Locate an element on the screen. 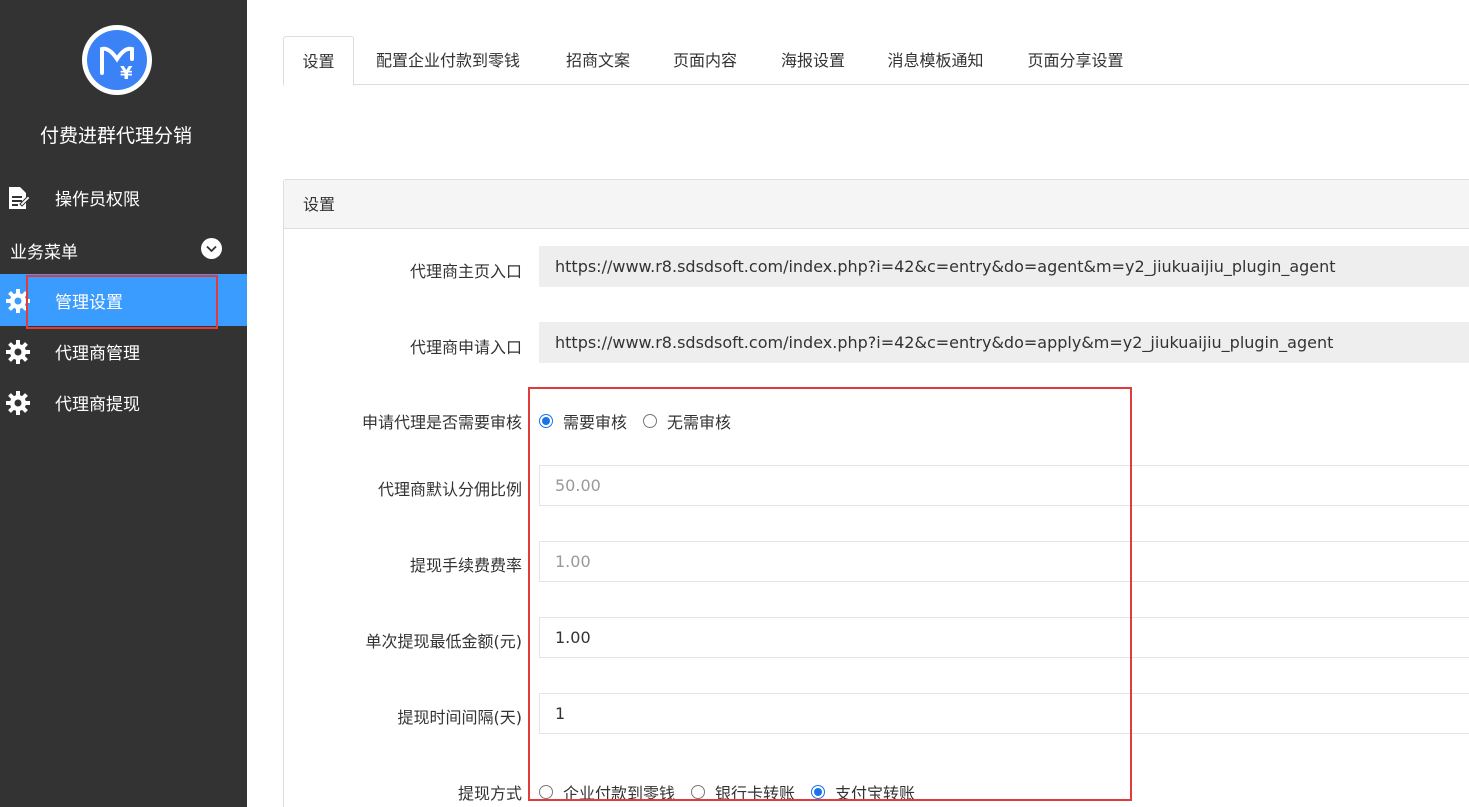 The image size is (1469, 807). app-logo: ¥ is located at coordinates (117, 60).